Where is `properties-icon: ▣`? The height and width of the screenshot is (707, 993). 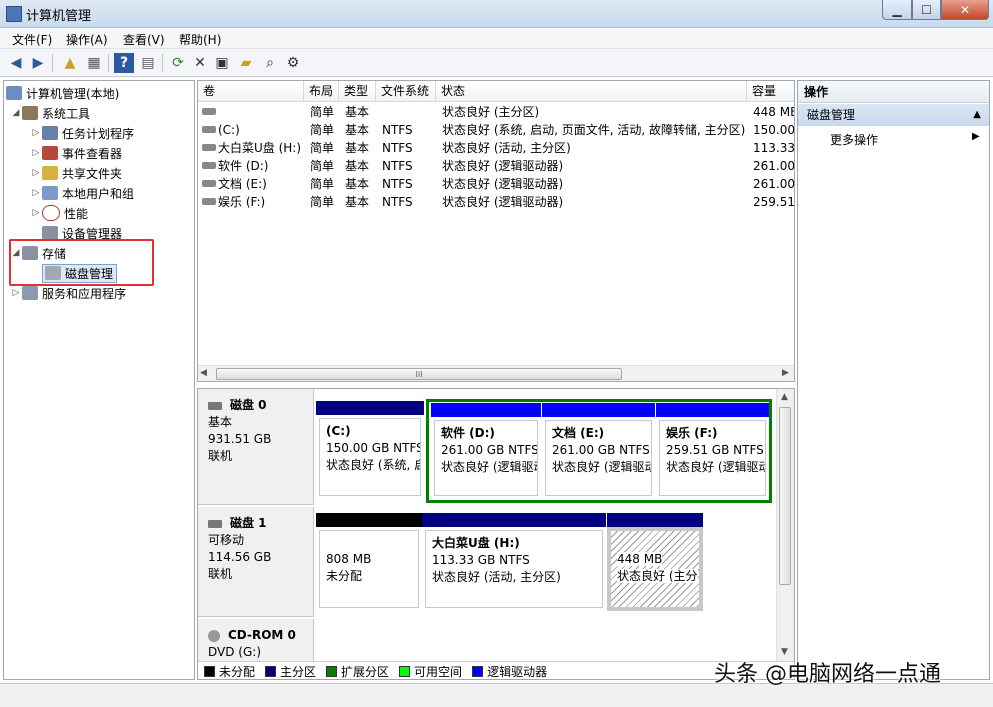
properties-icon: ▣ is located at coordinates (222, 63).